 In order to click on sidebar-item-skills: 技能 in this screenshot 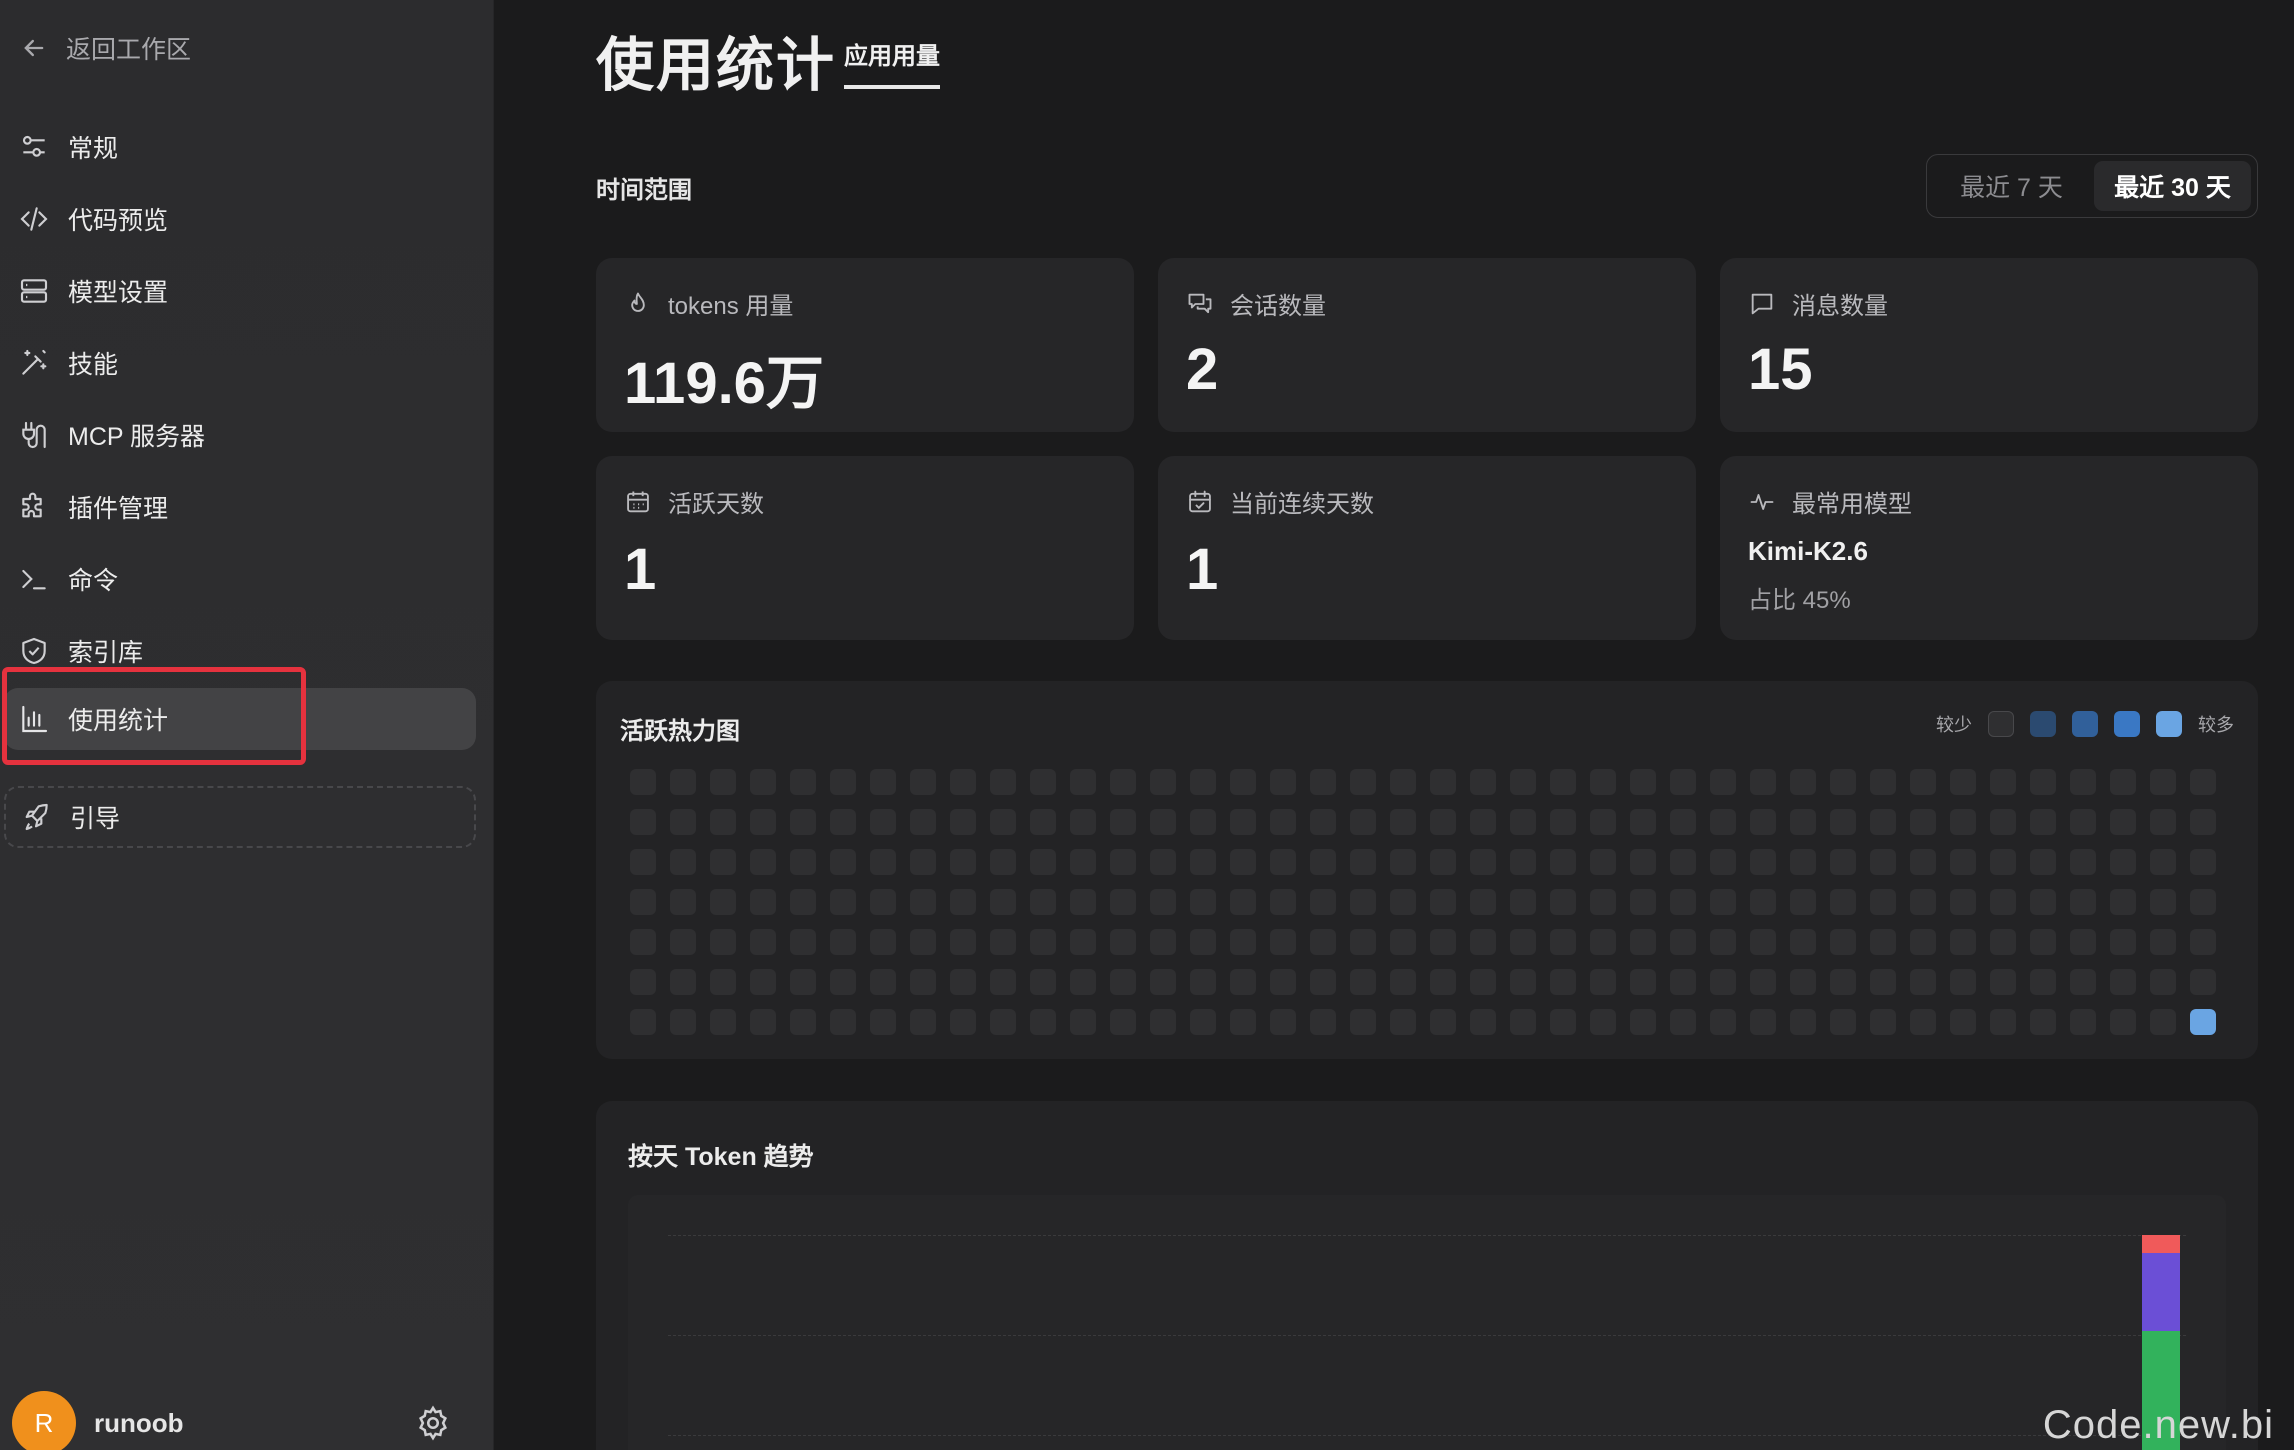, I will do `click(240, 363)`.